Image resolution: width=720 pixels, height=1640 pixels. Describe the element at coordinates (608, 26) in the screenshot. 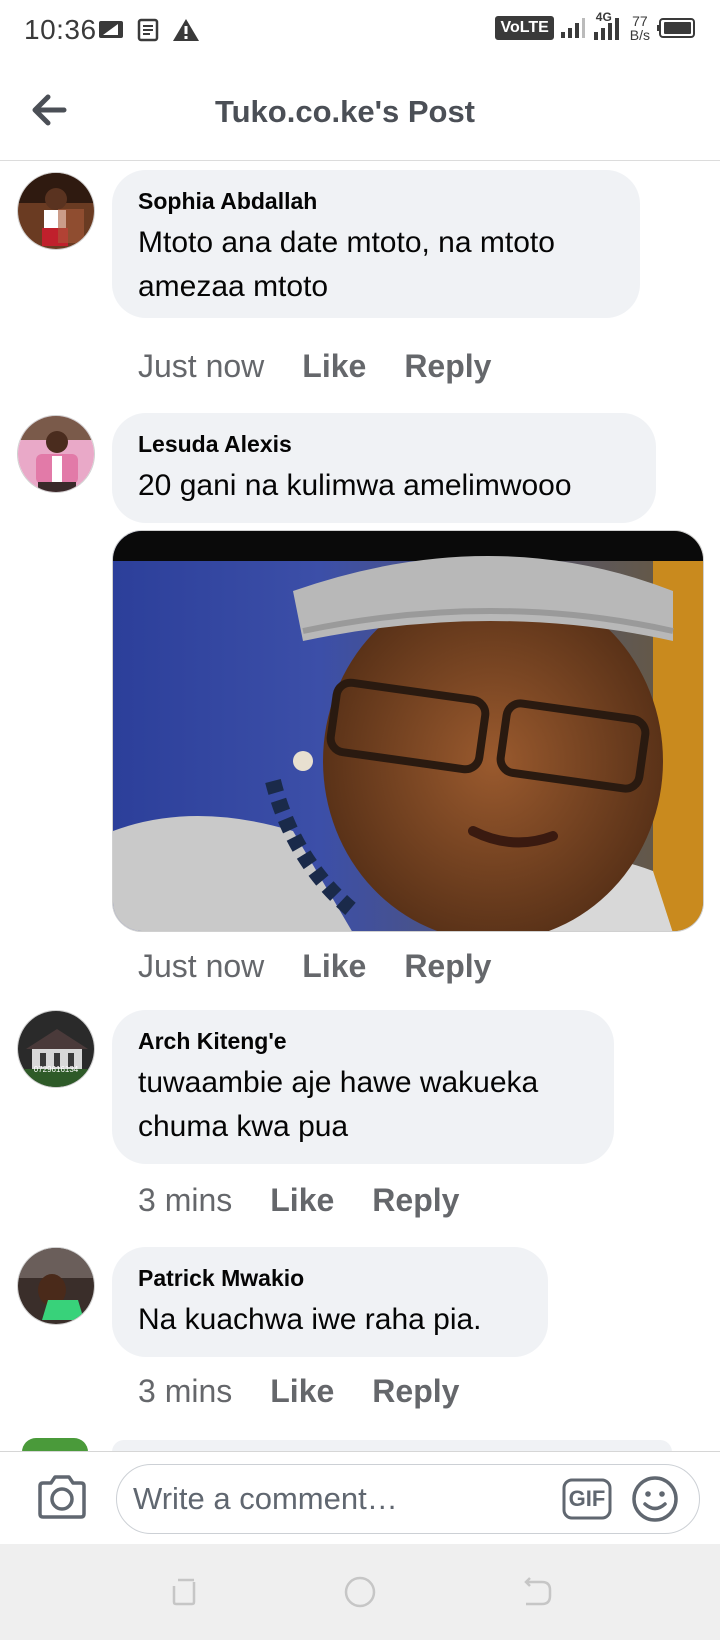

I see `signal-4g-icon: 4G` at that location.